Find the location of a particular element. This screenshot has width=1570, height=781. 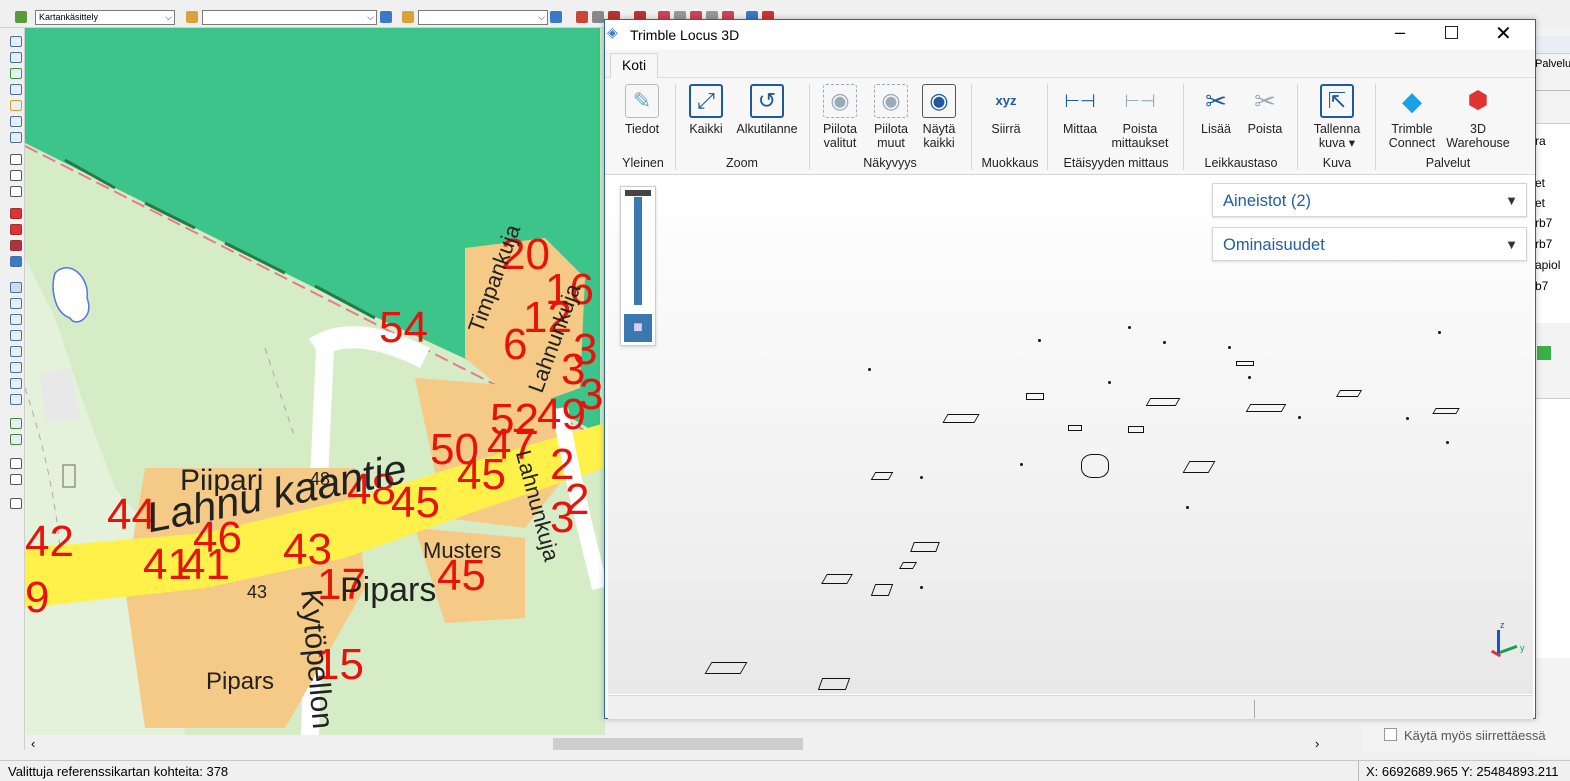

layer-combo: ⌵ is located at coordinates (289, 17).